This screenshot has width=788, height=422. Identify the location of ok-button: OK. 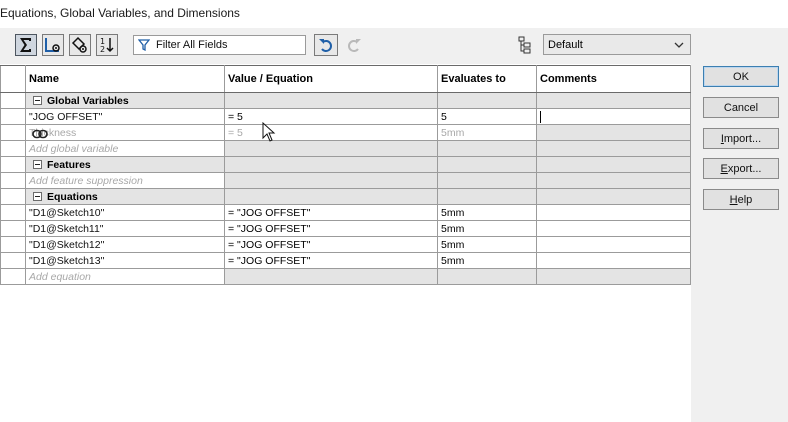
(741, 76).